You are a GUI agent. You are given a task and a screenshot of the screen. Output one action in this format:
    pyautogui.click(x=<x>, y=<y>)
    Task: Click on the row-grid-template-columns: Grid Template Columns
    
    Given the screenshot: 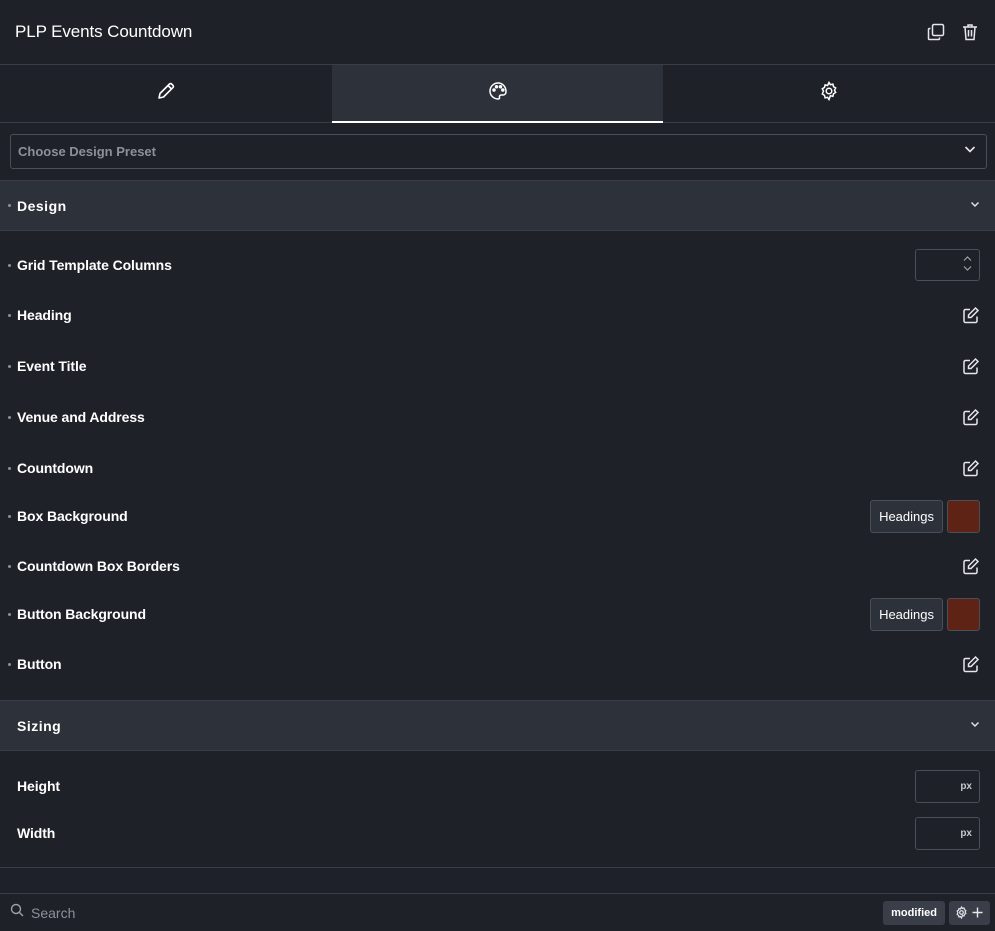 What is the action you would take?
    pyautogui.click(x=497, y=265)
    